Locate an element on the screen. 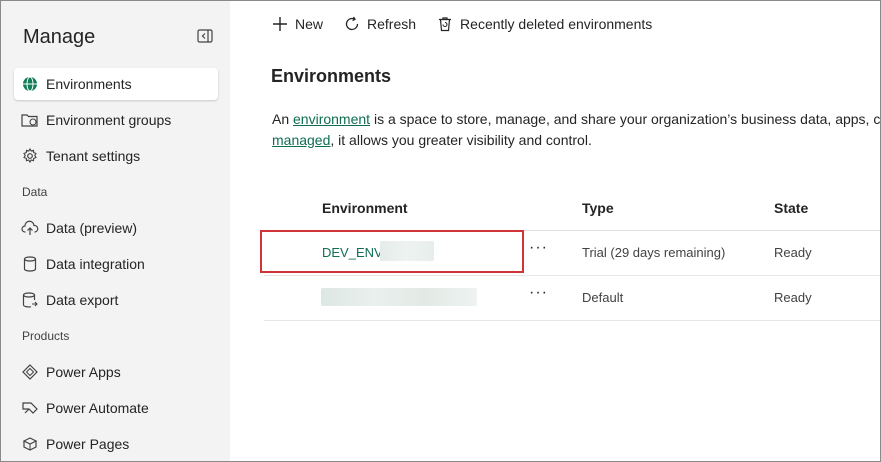  power-apps-icon is located at coordinates (30, 372).